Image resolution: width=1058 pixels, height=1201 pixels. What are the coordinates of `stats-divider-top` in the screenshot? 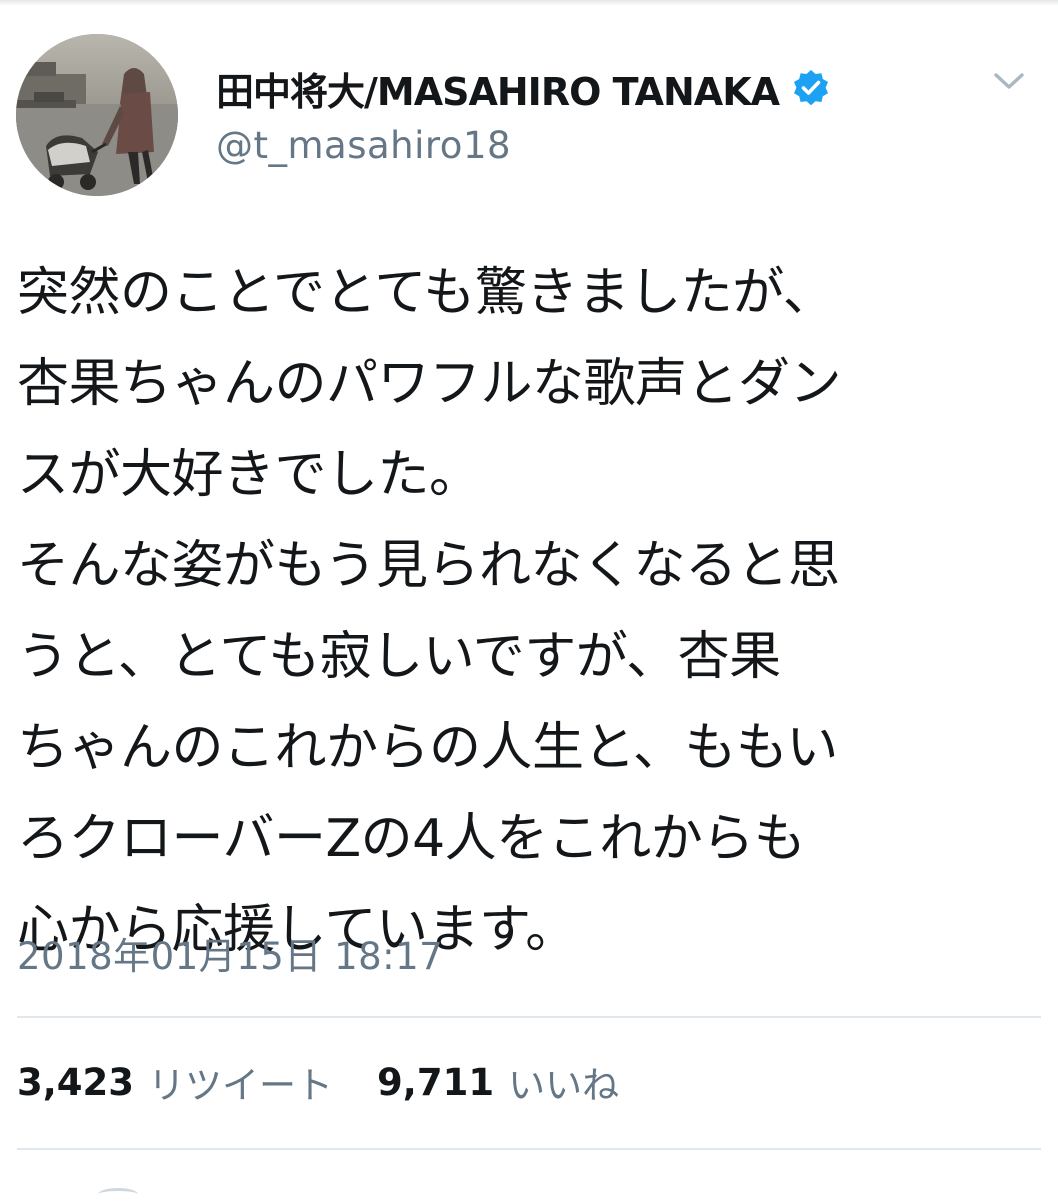 It's located at (529, 1017).